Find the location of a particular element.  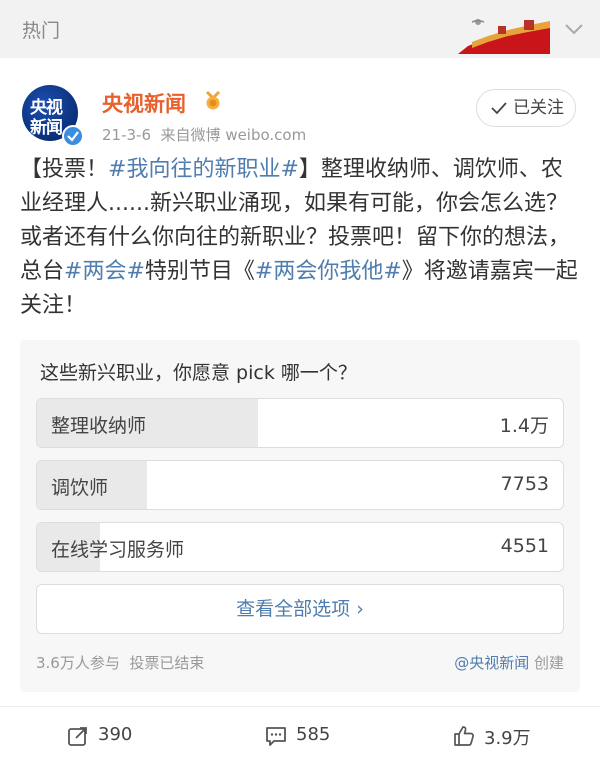

hashtag-link: #两会# is located at coordinates (104, 271).